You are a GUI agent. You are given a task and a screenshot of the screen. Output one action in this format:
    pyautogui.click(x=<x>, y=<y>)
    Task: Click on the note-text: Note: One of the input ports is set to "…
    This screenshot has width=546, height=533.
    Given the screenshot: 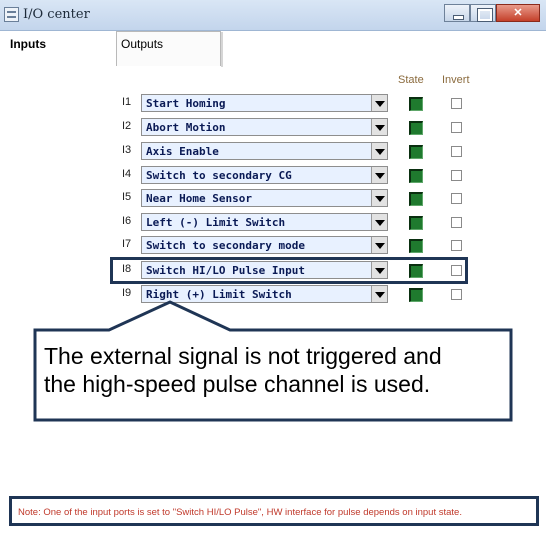 What is the action you would take?
    pyautogui.click(x=240, y=512)
    